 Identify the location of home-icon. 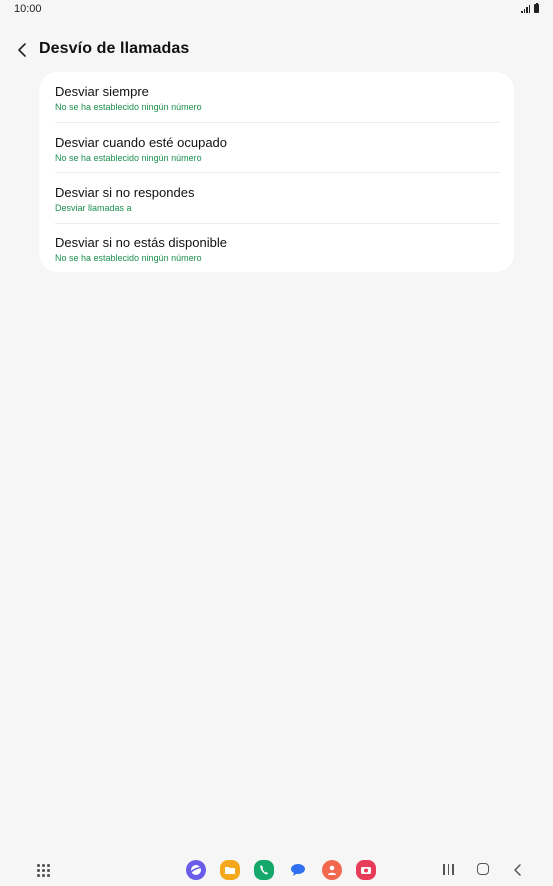
(483, 869).